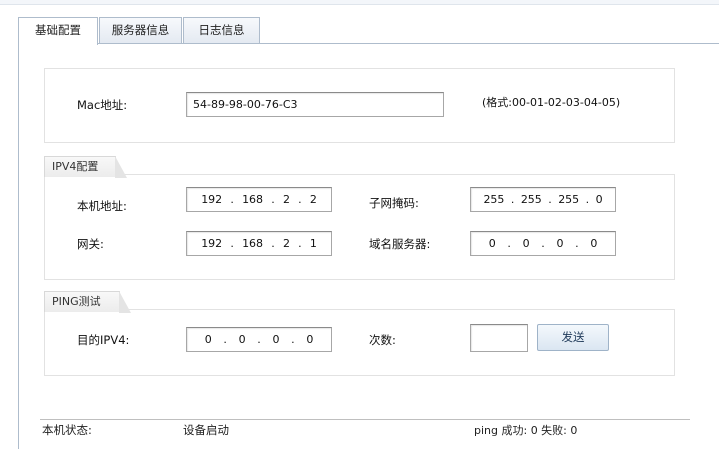  What do you see at coordinates (551, 102) in the screenshot?
I see `mac-format-hint: (格式:00-01-02-03-04-05)` at bounding box center [551, 102].